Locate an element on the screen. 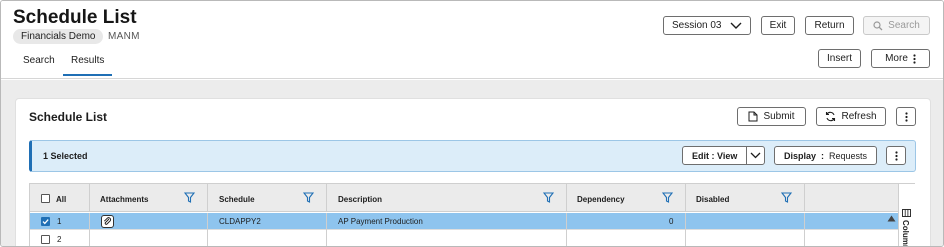 Image resolution: width=944 pixels, height=247 pixels. search-button-label: Search is located at coordinates (904, 25).